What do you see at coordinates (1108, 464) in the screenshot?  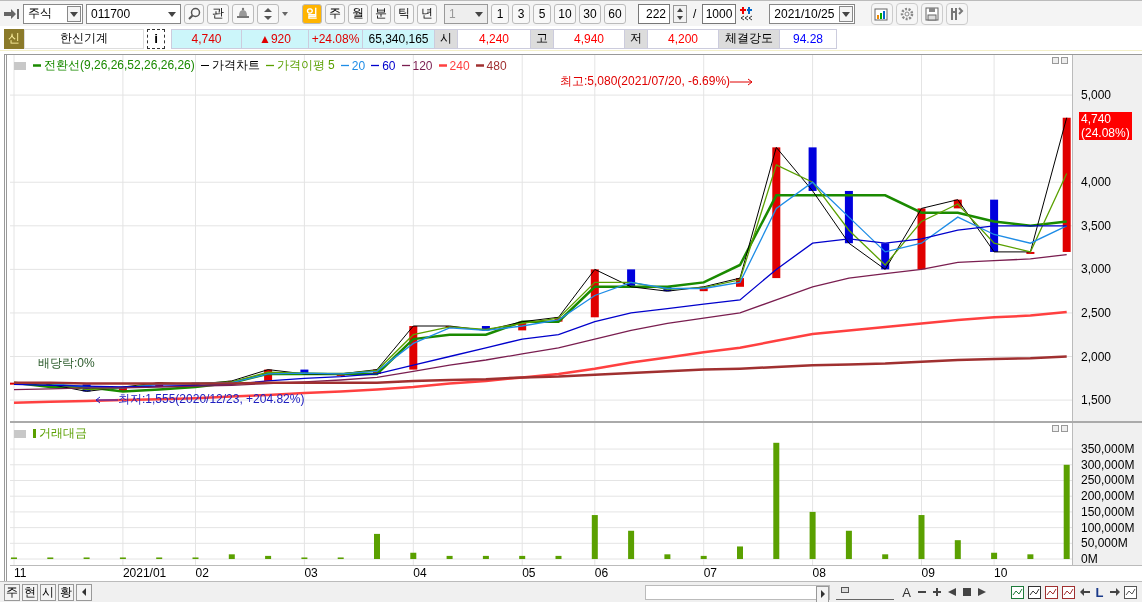 I see `axis-label: 300,000M` at bounding box center [1108, 464].